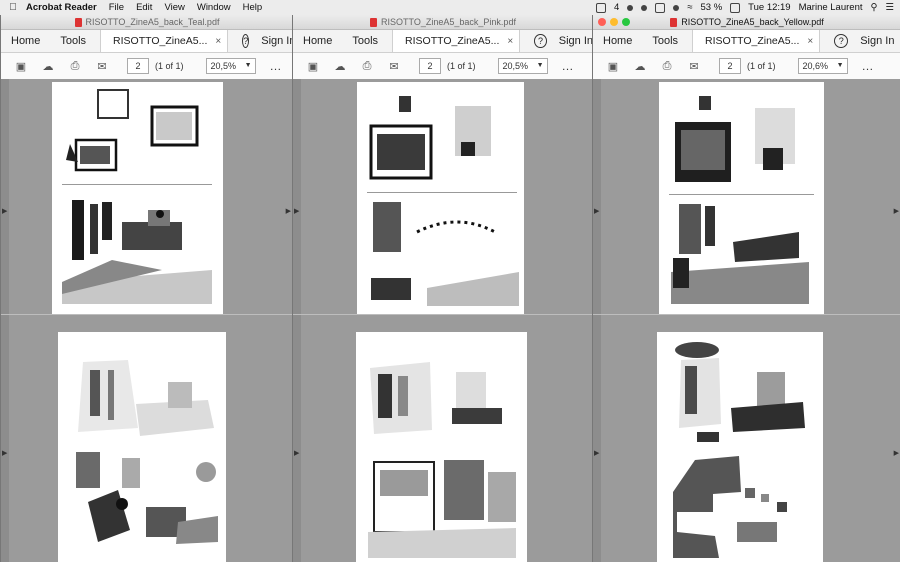 This screenshot has height=562, width=900. Describe the element at coordinates (602, 22) in the screenshot. I see `close-window-button` at that location.